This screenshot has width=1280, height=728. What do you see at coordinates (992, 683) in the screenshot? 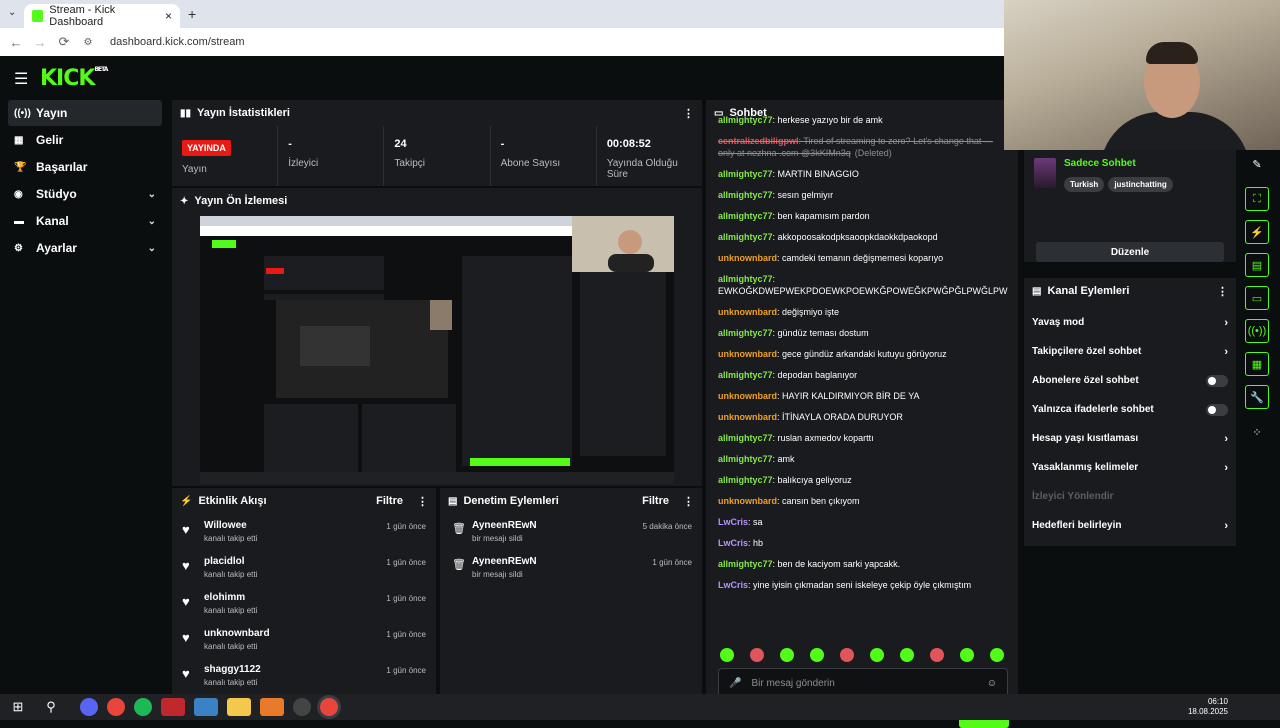
I see `emoji-icon: ☺` at bounding box center [992, 683].